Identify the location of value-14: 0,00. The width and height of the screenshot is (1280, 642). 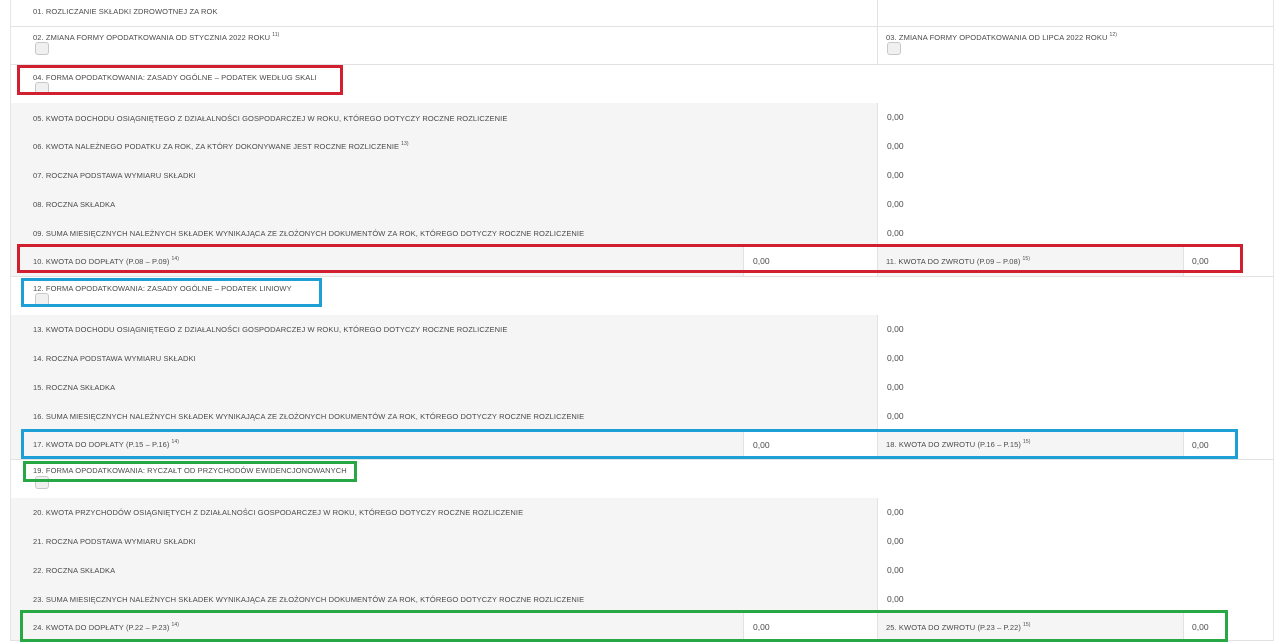
(895, 358).